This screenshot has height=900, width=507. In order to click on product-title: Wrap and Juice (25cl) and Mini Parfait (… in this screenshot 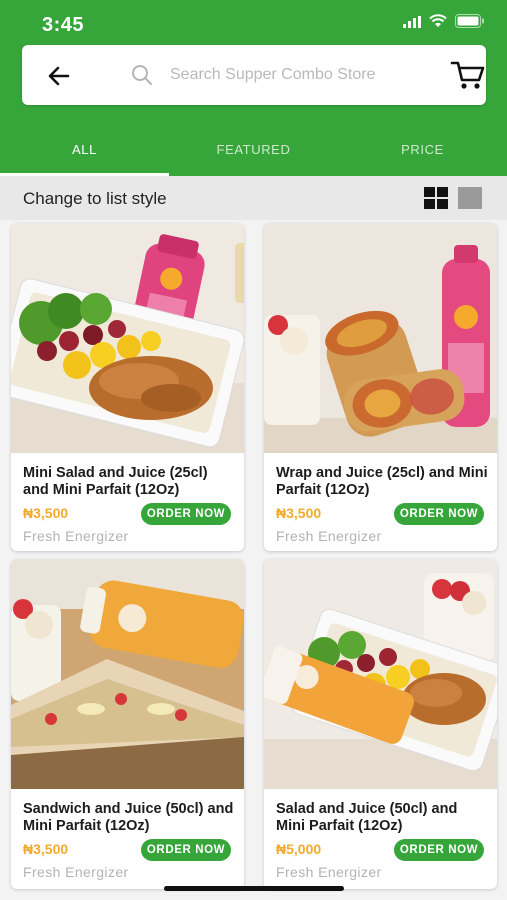, I will do `click(382, 481)`.